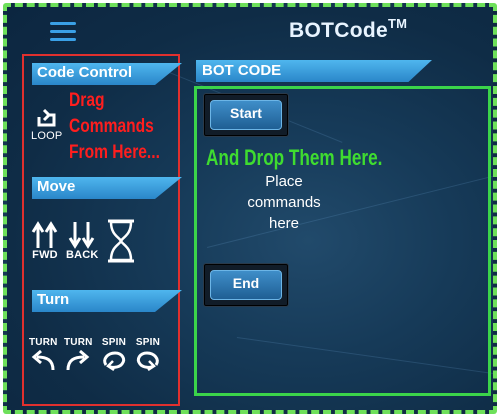 This screenshot has width=500, height=417. What do you see at coordinates (147, 361) in the screenshot?
I see `spin-right-icon` at bounding box center [147, 361].